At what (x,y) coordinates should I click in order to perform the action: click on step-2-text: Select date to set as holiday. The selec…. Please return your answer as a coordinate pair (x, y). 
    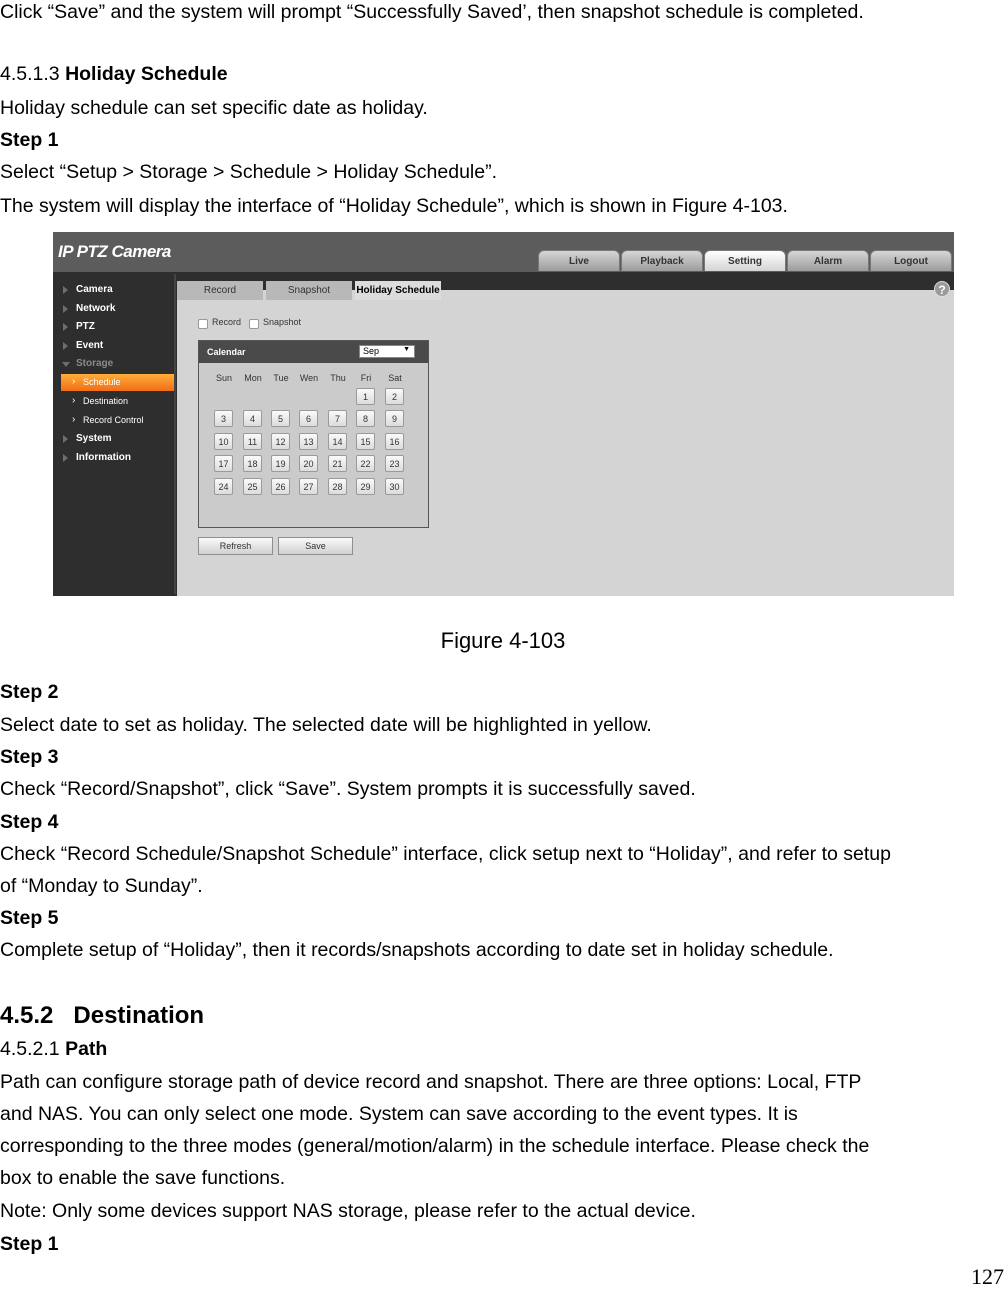
    Looking at the image, I should click on (326, 725).